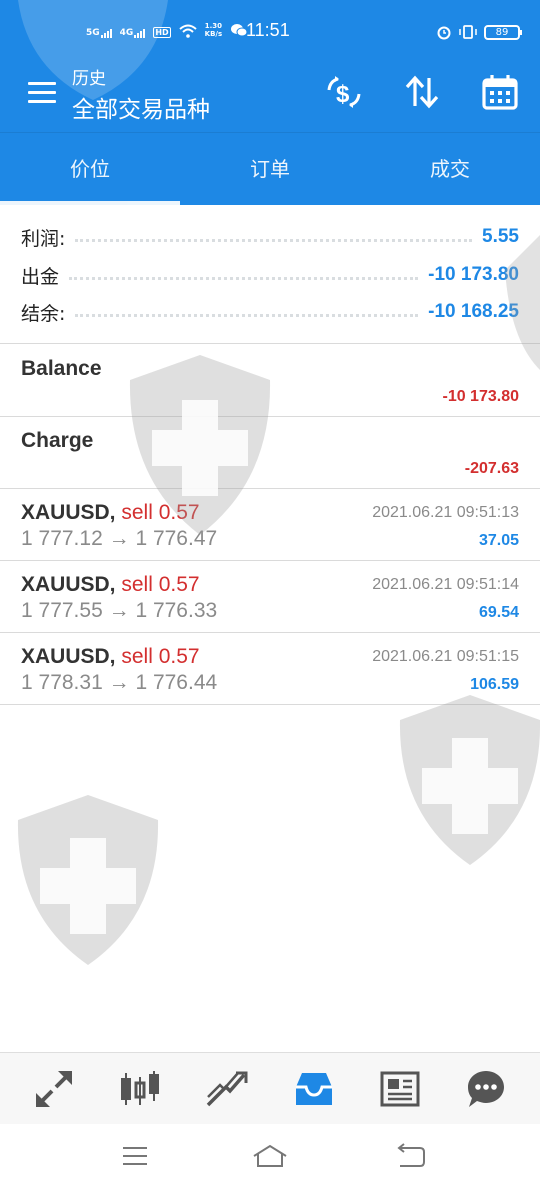 Image resolution: width=540 pixels, height=1188 pixels. I want to click on deal-time: 2021.06.21 09:51:15, so click(445, 656).